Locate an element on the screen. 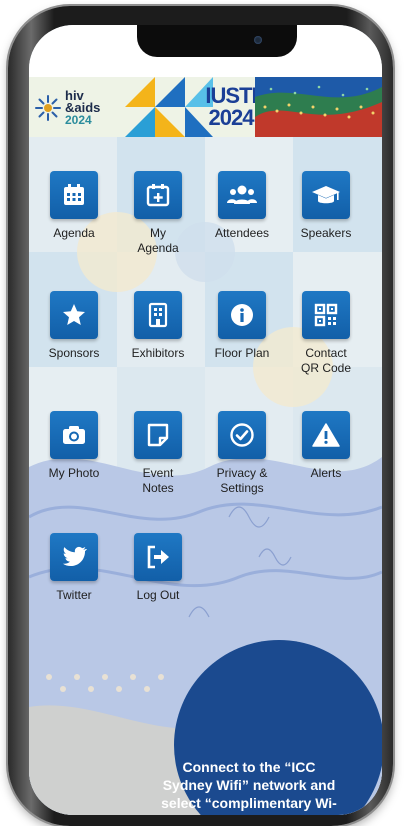 This screenshot has width=405, height=826. check-circle-icon is located at coordinates (242, 435).